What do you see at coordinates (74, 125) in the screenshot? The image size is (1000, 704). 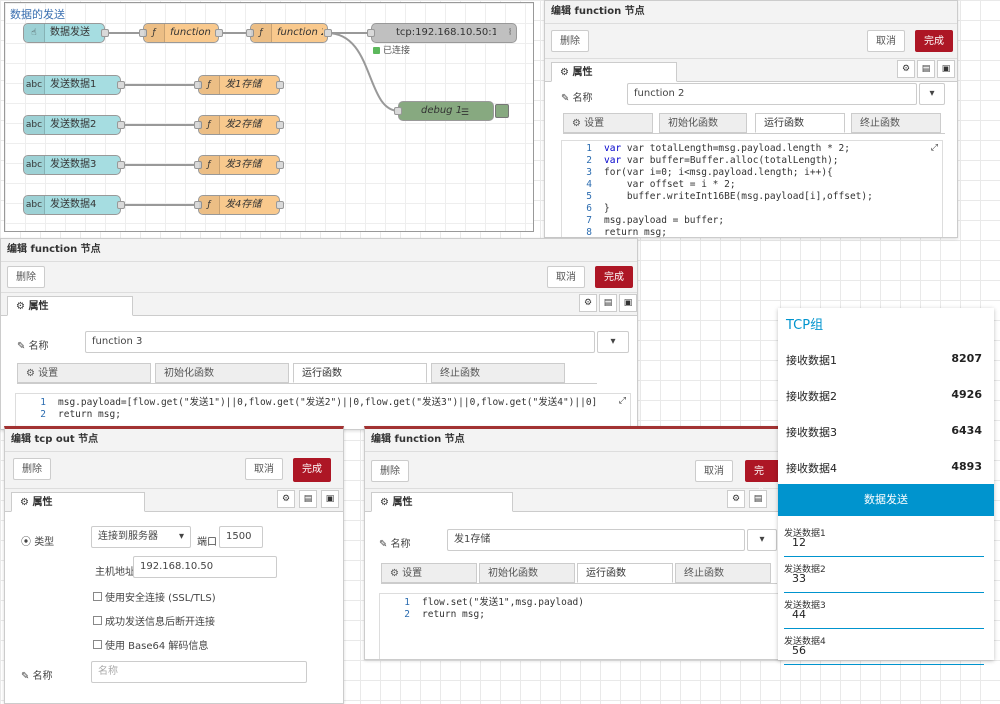 I see `node-send2: abc 发送数据2` at bounding box center [74, 125].